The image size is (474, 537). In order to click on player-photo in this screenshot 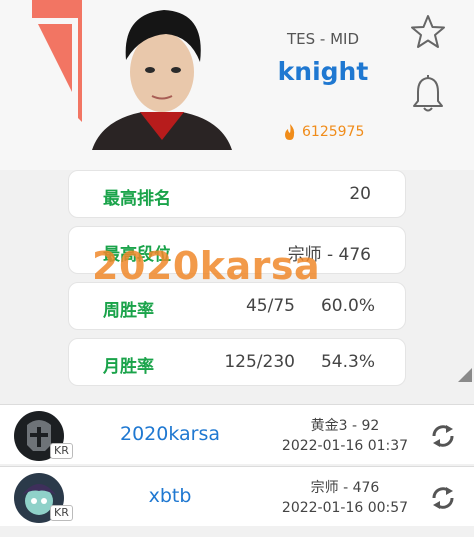, I will do `click(162, 75)`.